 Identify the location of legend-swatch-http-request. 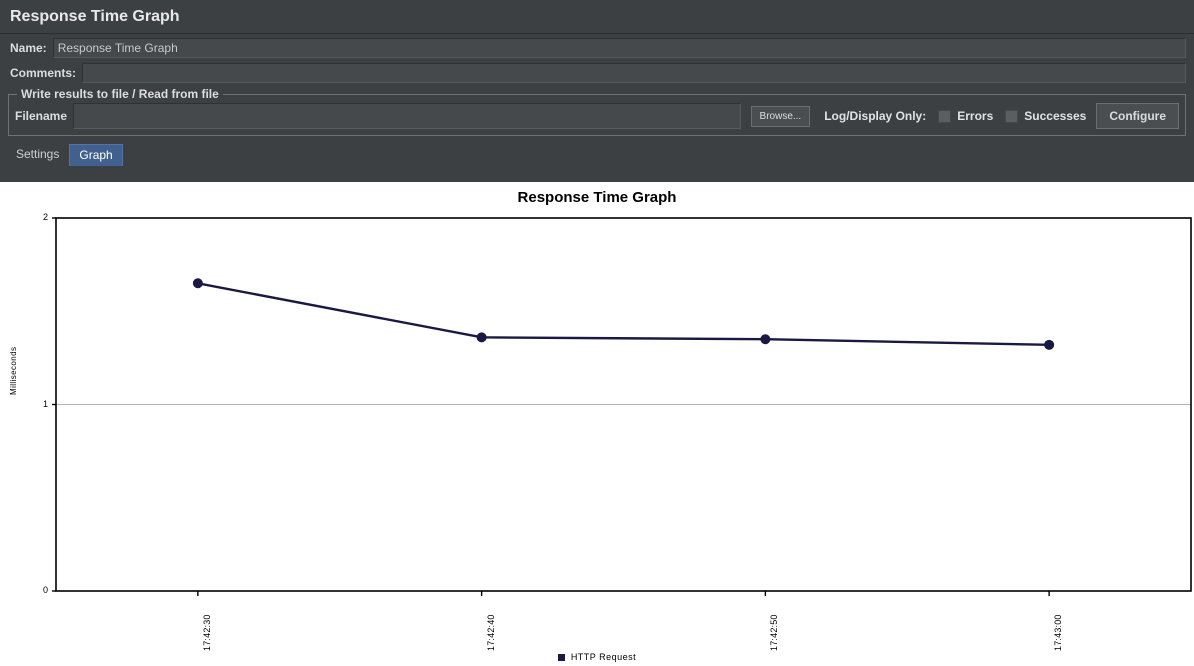
(561, 657).